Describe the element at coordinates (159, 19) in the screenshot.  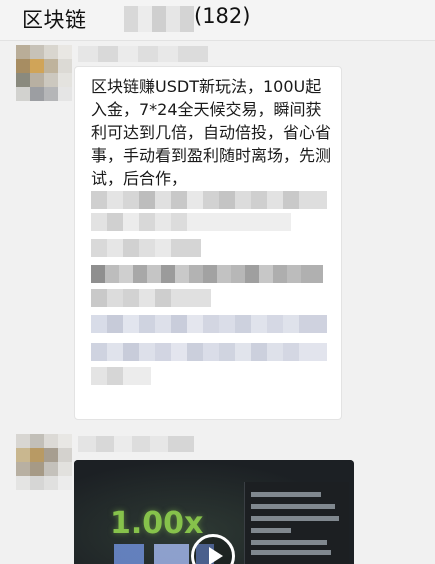
I see `redacted-title-mosaic` at that location.